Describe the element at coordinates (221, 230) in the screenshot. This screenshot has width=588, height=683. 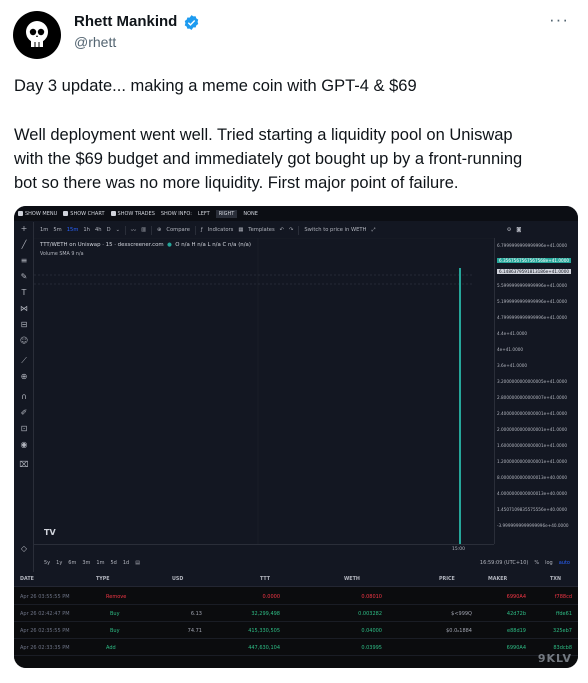
I see `indicators-button: Indicators` at that location.